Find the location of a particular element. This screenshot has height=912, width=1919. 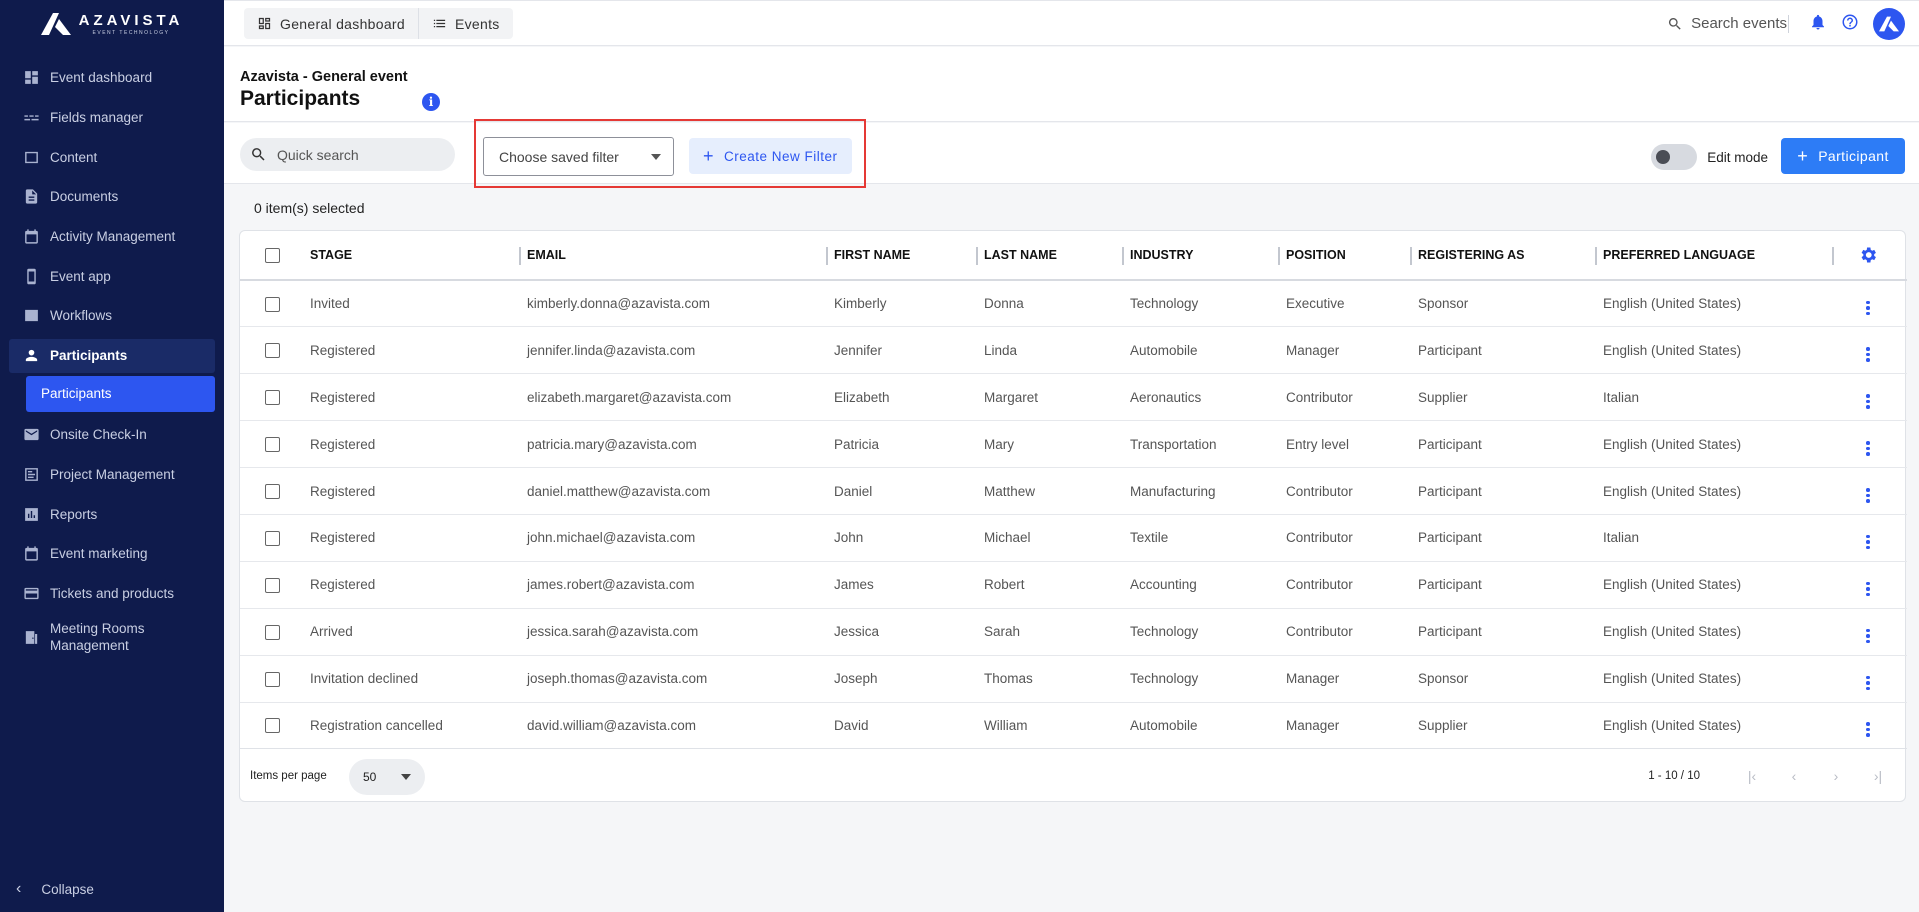

table-cell: Manager is located at coordinates (1346, 350).